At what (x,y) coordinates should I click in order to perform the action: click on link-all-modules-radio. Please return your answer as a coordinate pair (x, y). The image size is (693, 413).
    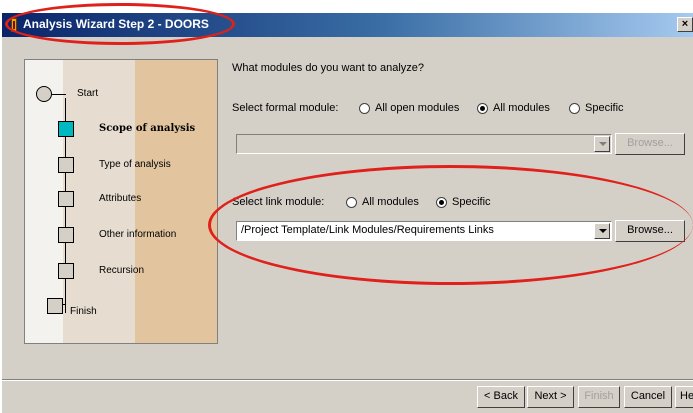
    Looking at the image, I should click on (351, 202).